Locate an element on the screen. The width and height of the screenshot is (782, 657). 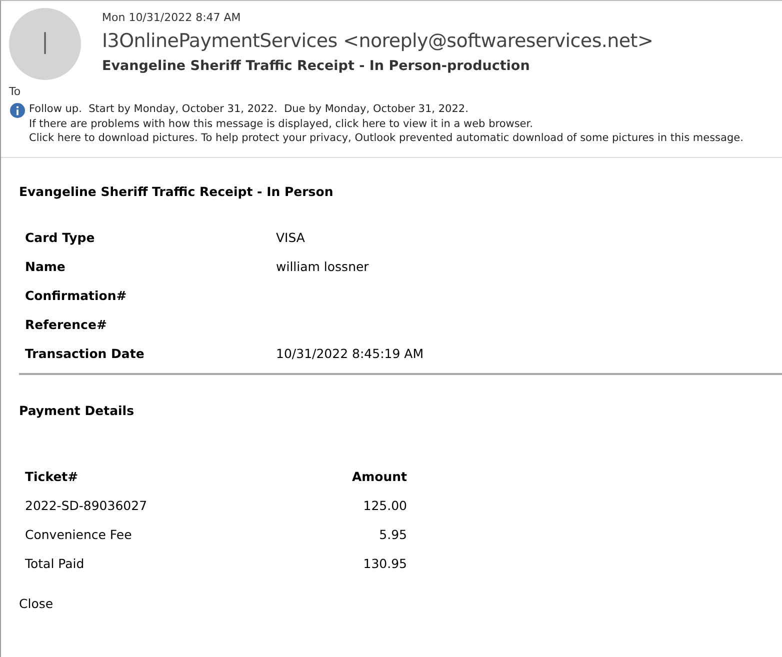
table-cell-text: 2022-SD-89036027 is located at coordinates (86, 505).